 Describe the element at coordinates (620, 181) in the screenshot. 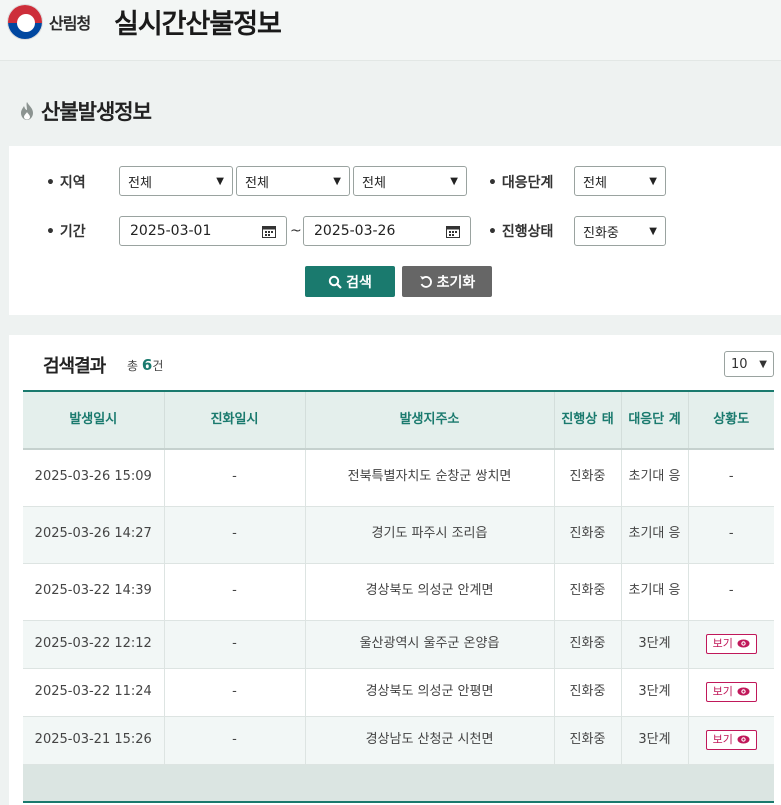

I see `response-level-select: 전체 ▼` at that location.